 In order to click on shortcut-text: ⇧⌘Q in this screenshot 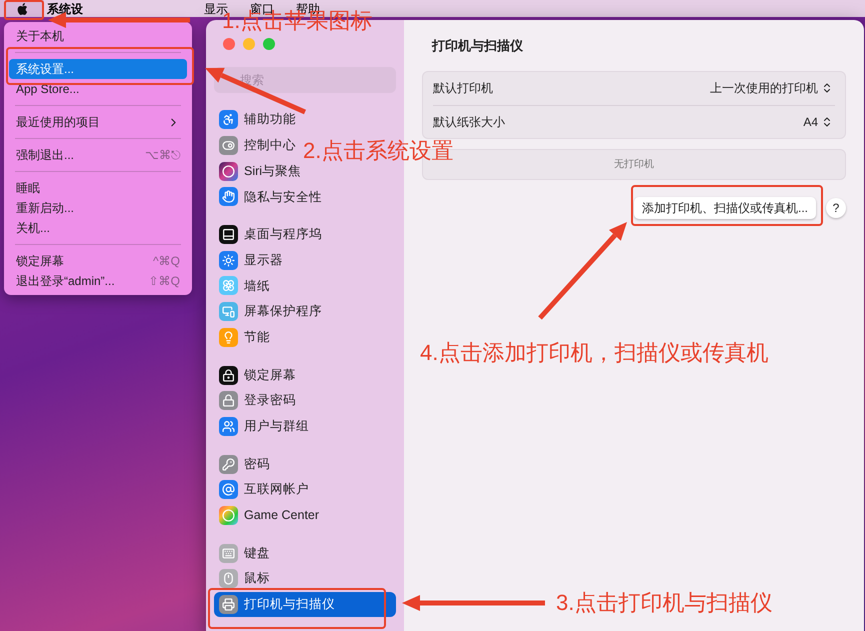, I will do `click(164, 281)`.